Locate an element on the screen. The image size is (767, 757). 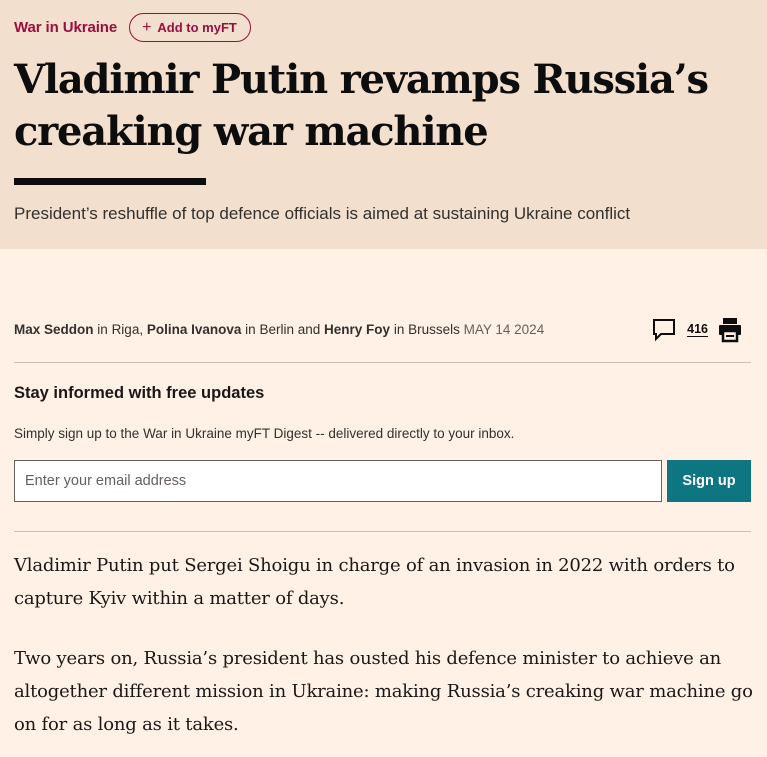
signup-title: Stay informed with free updates is located at coordinates (139, 393).